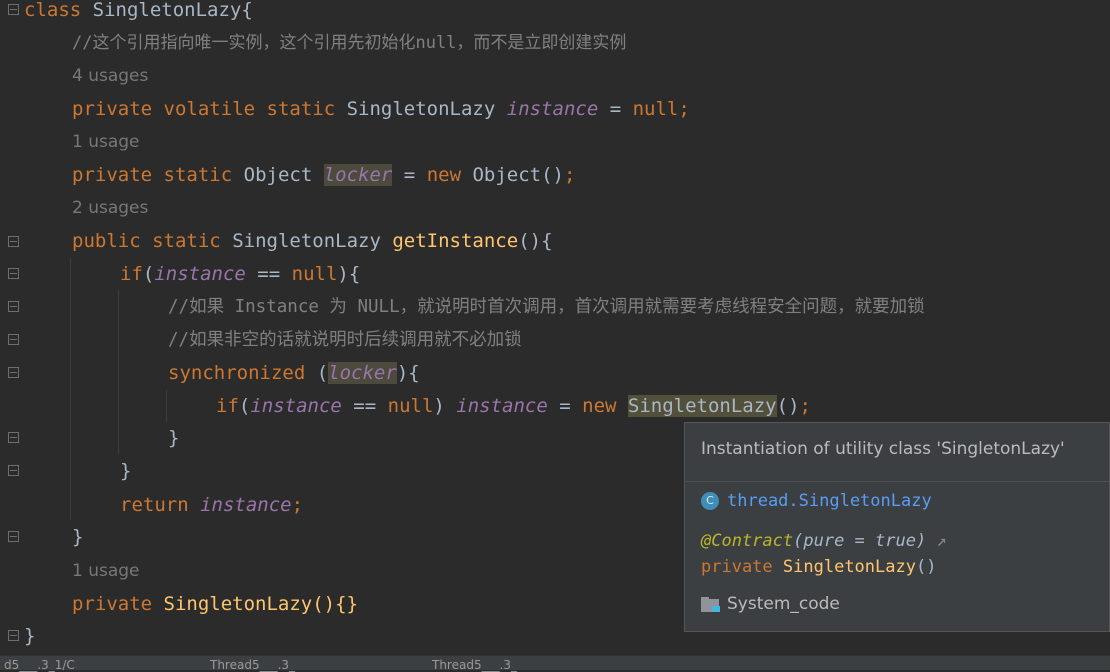 The image size is (1110, 672). What do you see at coordinates (849, 567) in the screenshot?
I see `signature-name: SingletonLazy` at bounding box center [849, 567].